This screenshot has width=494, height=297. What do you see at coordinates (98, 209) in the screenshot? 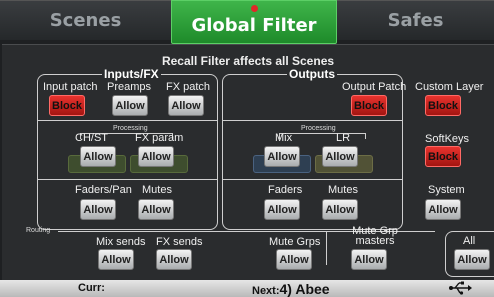
I see `faders-pan-button: Allow` at bounding box center [98, 209].